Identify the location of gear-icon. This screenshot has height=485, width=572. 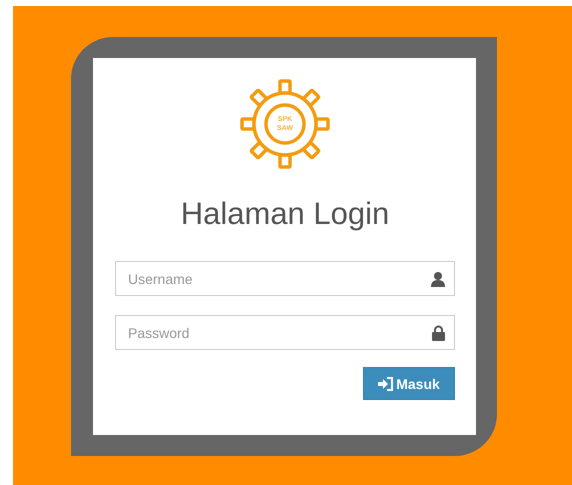
(285, 124).